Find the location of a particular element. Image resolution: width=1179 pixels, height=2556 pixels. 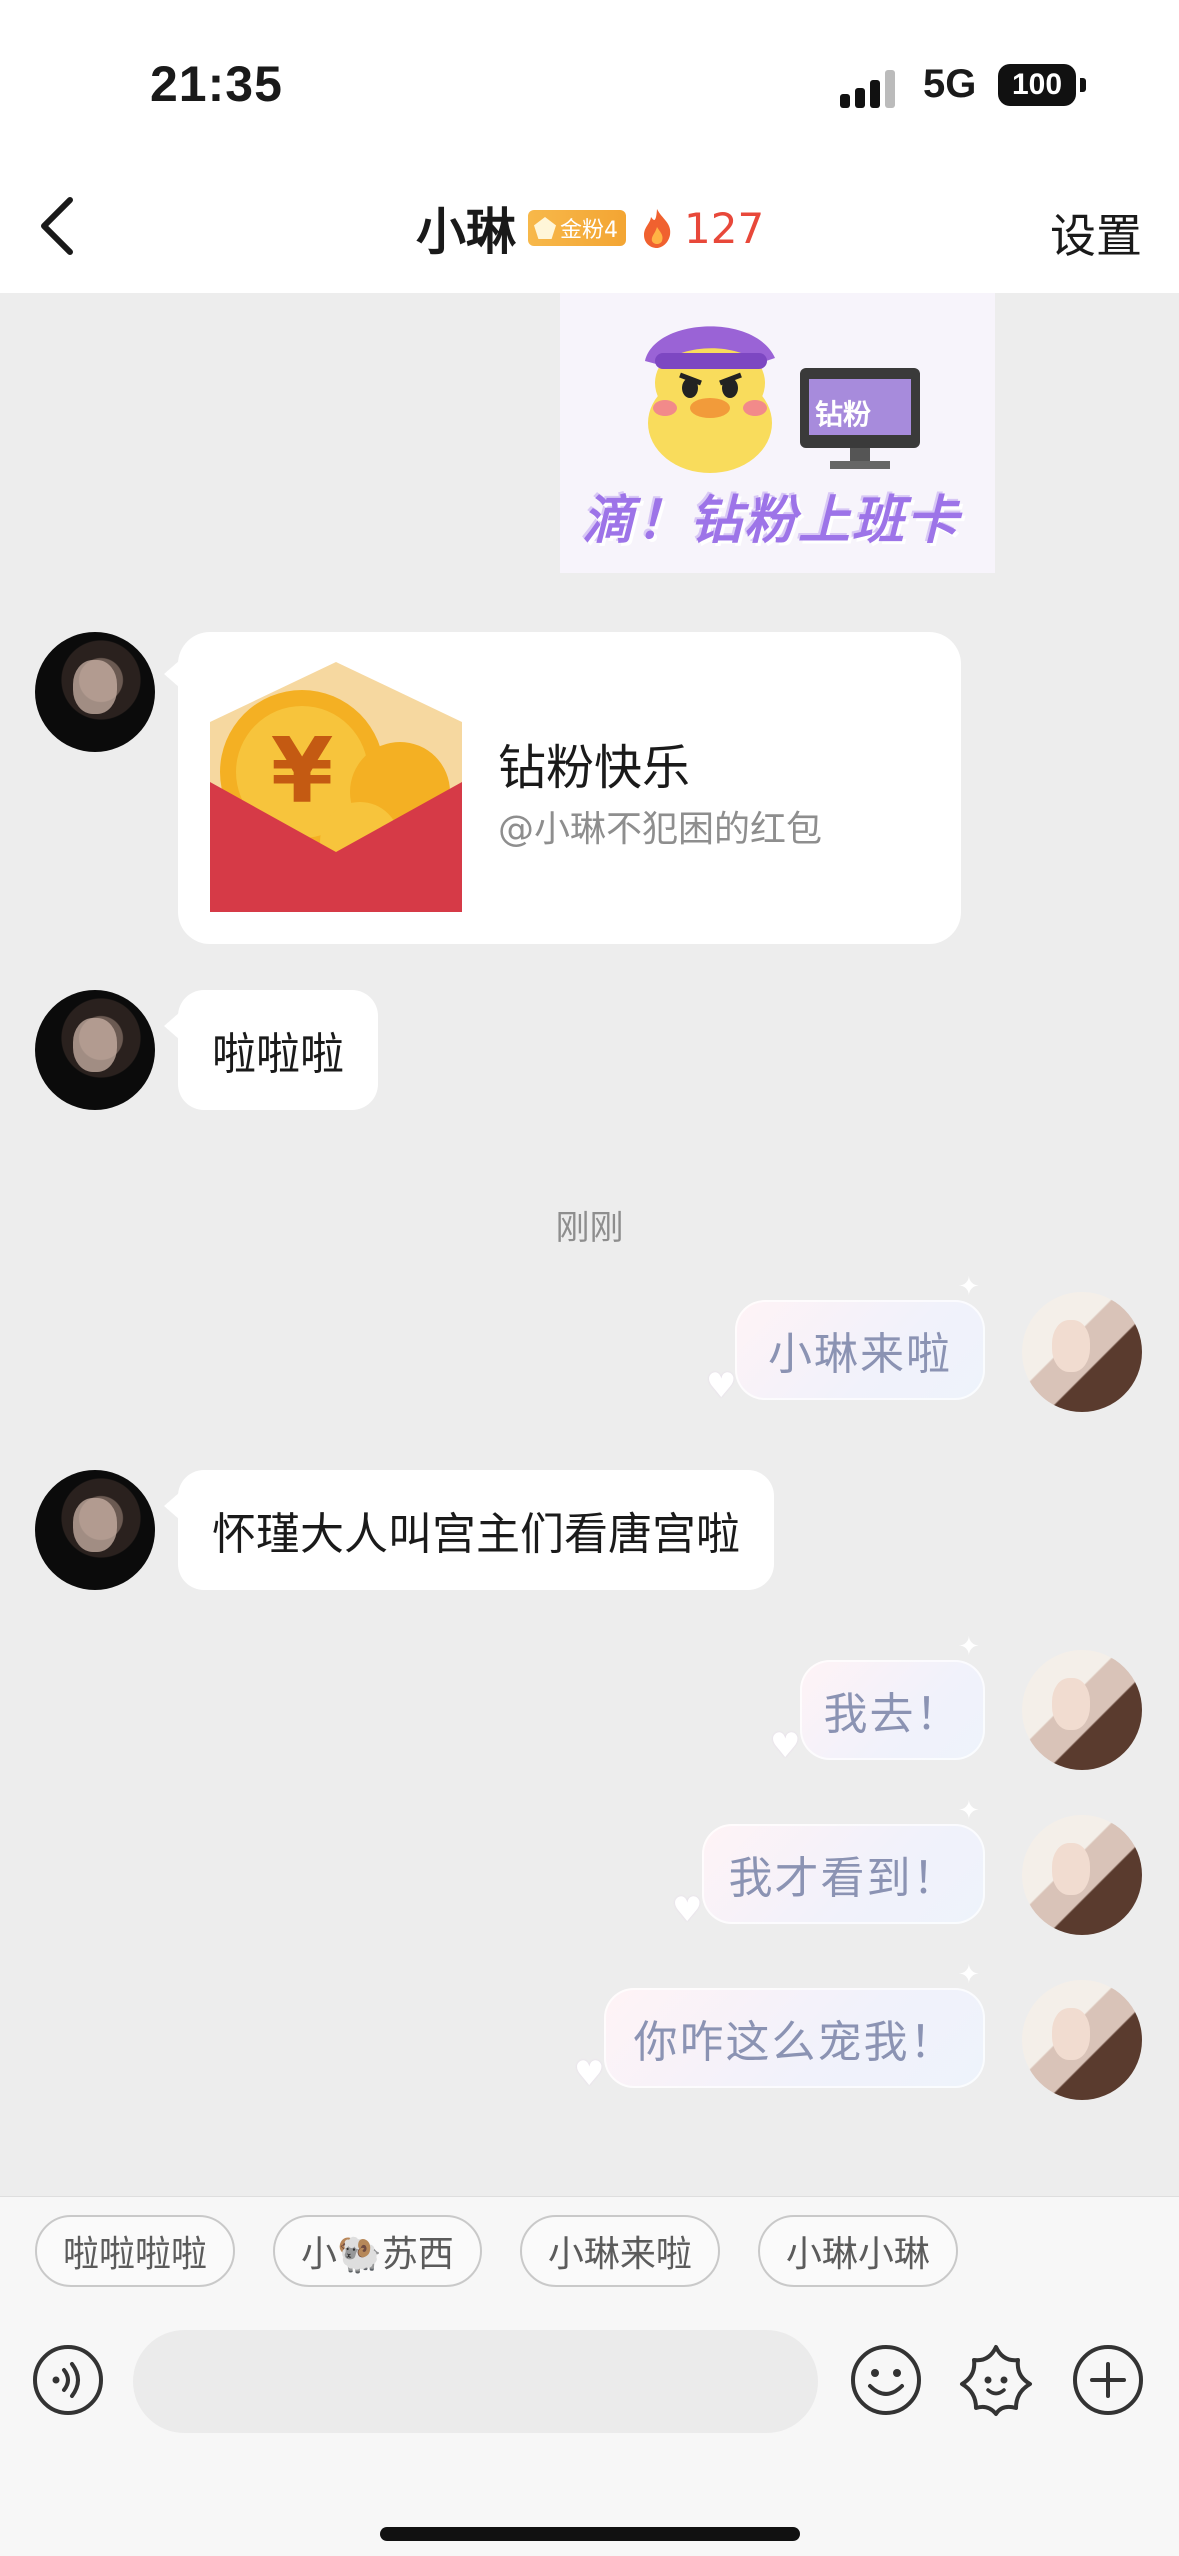

message-bubble: 怀瑾大人叫宫主们看唐宫啦 is located at coordinates (469, 1530).